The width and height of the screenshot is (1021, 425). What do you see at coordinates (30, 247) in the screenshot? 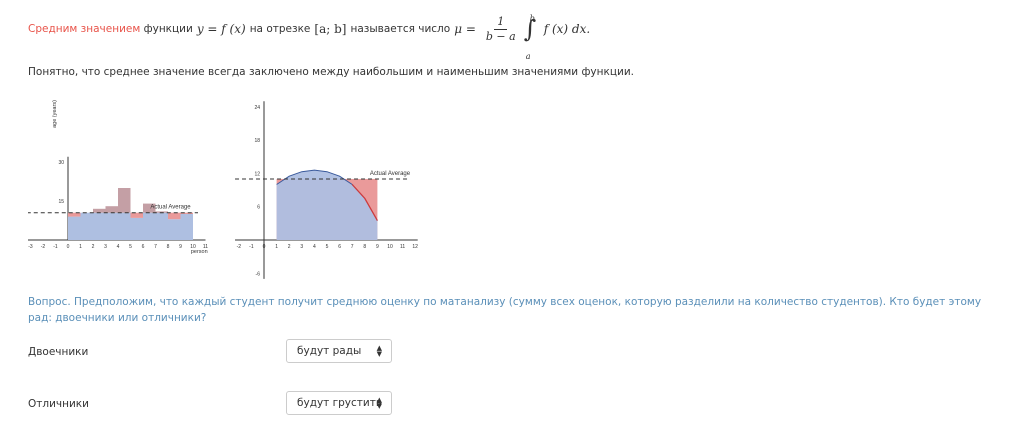
I see `x-tick-label: -3` at bounding box center [30, 247].